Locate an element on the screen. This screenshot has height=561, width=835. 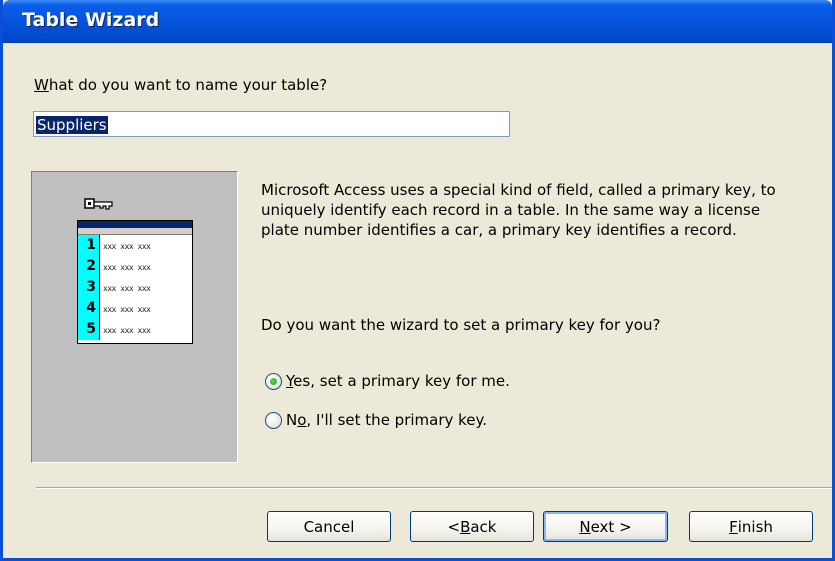
option-yes-label: Yes, set a primary key for me. is located at coordinates (398, 381).